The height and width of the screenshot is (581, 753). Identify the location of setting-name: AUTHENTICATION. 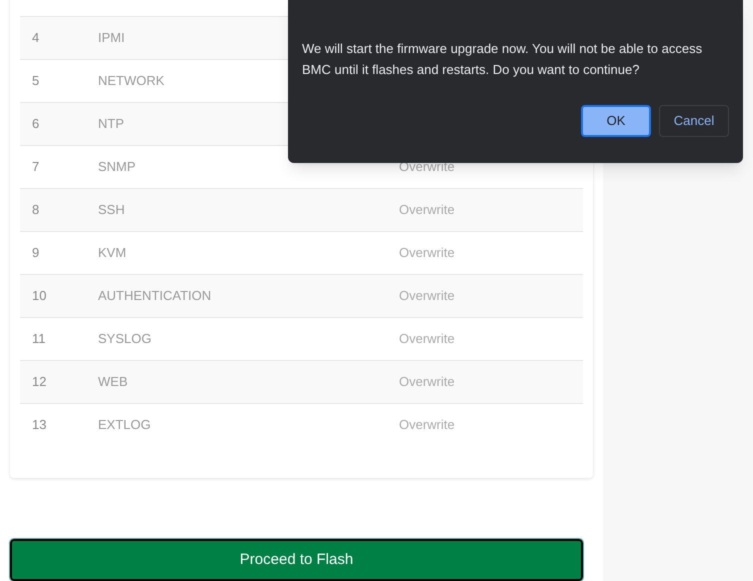
(155, 296).